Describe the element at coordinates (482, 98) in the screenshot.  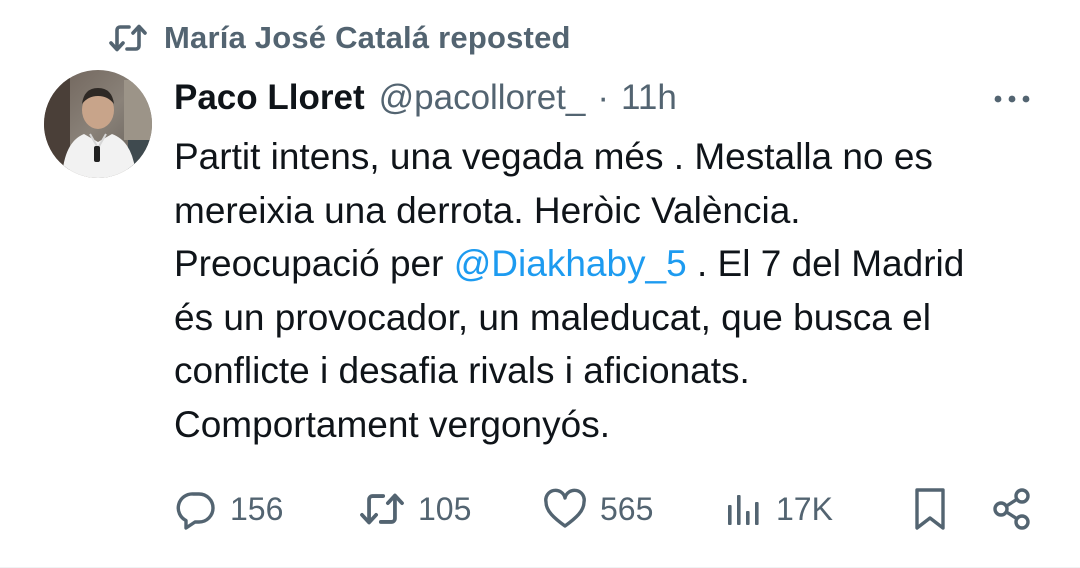
I see `author-handle: @pacolloret_` at that location.